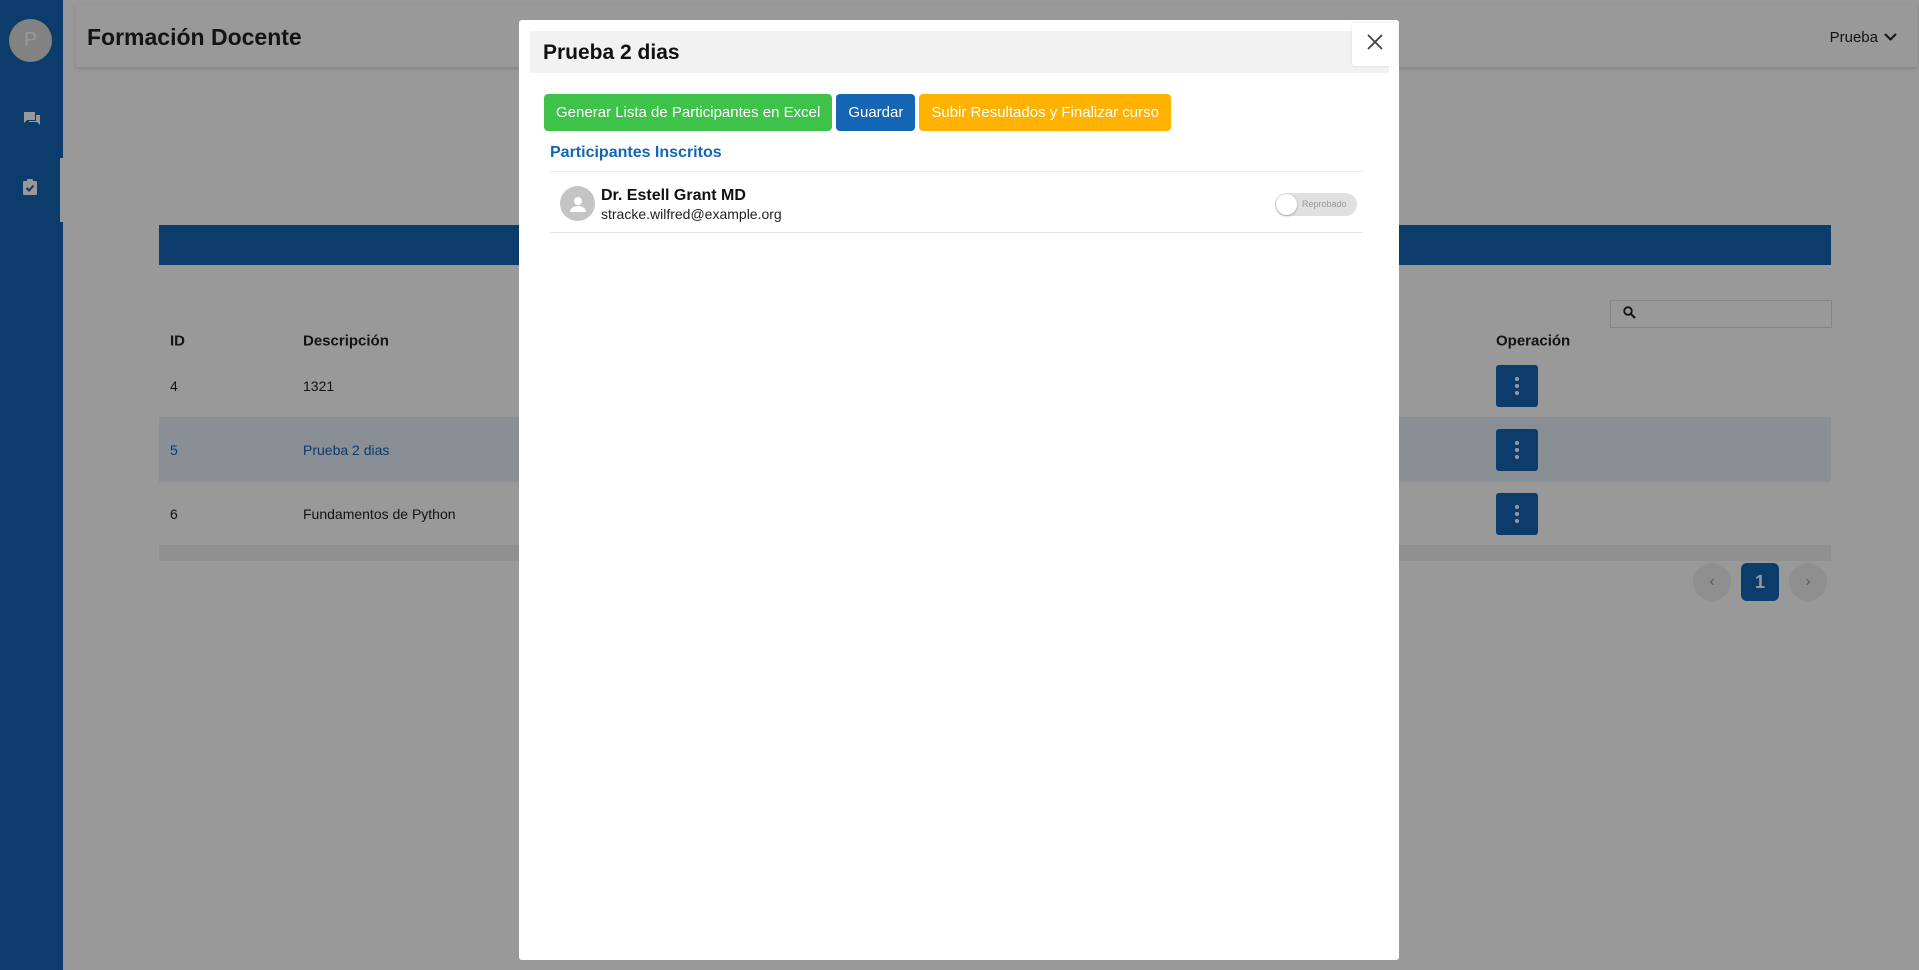 This screenshot has width=1919, height=970. Describe the element at coordinates (1045, 112) in the screenshot. I see `finalize-course-button: Subir Resultados y Finalizar curso` at that location.